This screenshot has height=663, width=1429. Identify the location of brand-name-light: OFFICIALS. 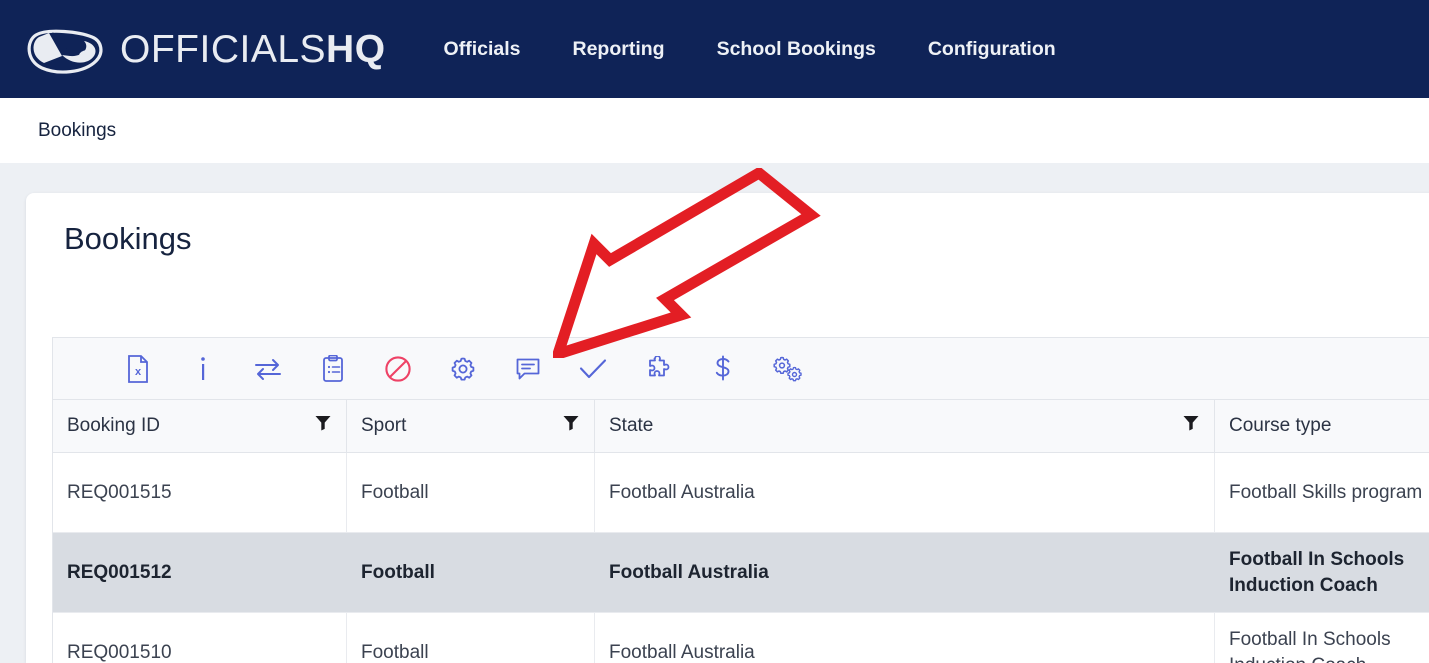
(223, 49).